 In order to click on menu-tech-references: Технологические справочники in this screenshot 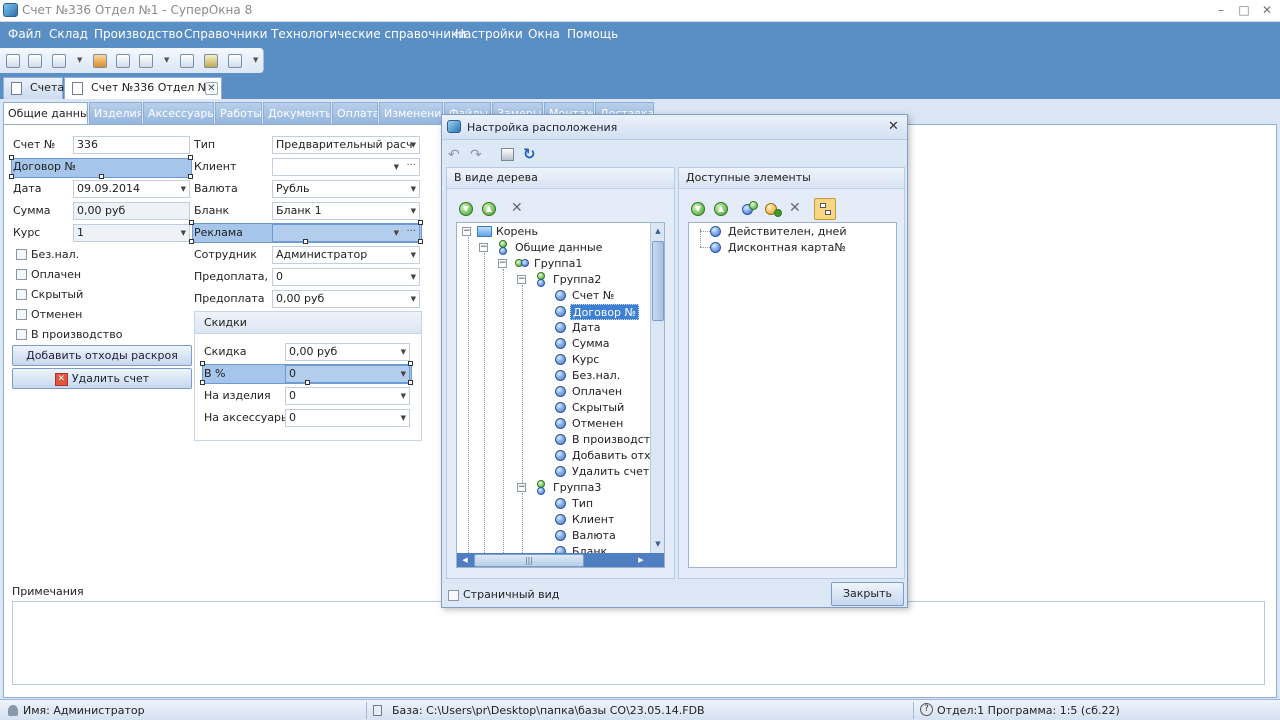, I will do `click(368, 34)`.